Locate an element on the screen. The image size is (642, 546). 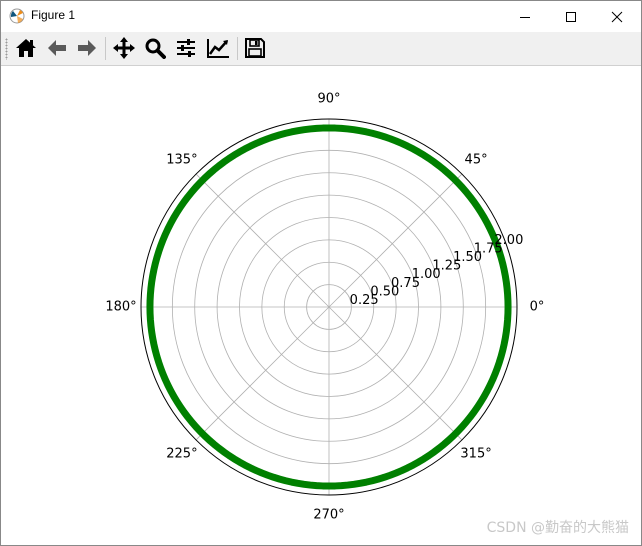
home-icon is located at coordinates (26, 48).